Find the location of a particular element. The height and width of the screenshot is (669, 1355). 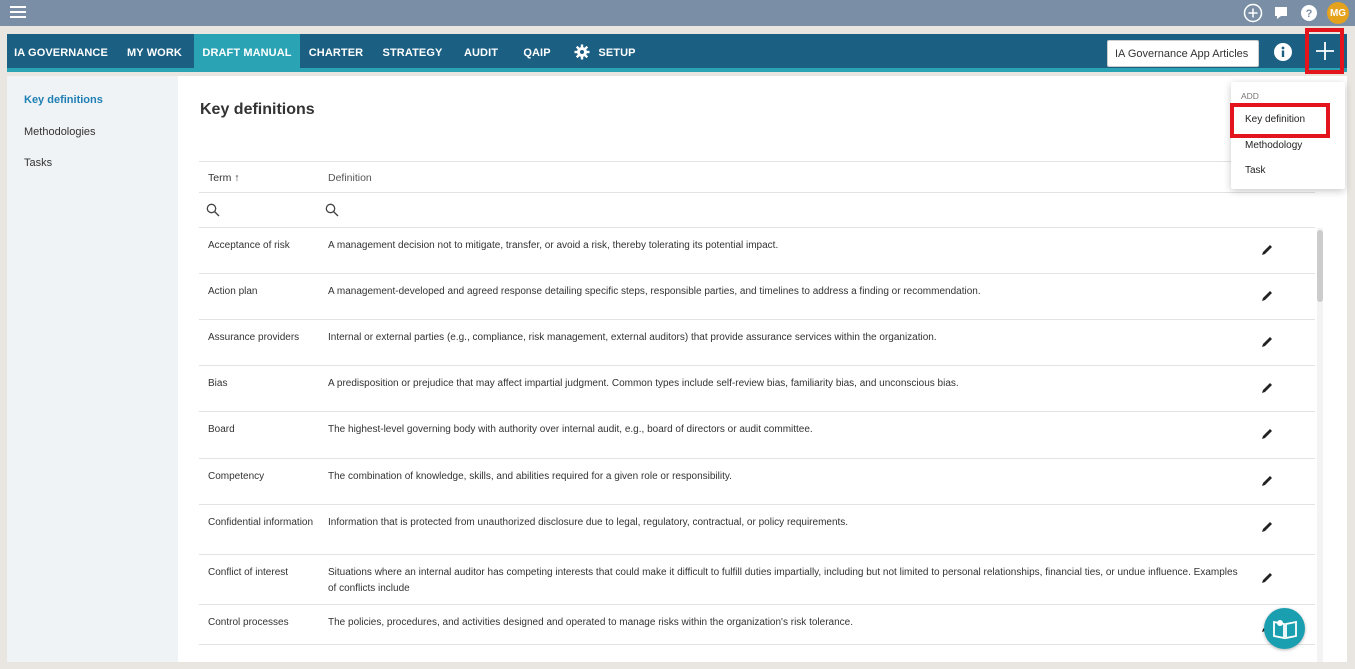

chat-icon is located at coordinates (1281, 13).